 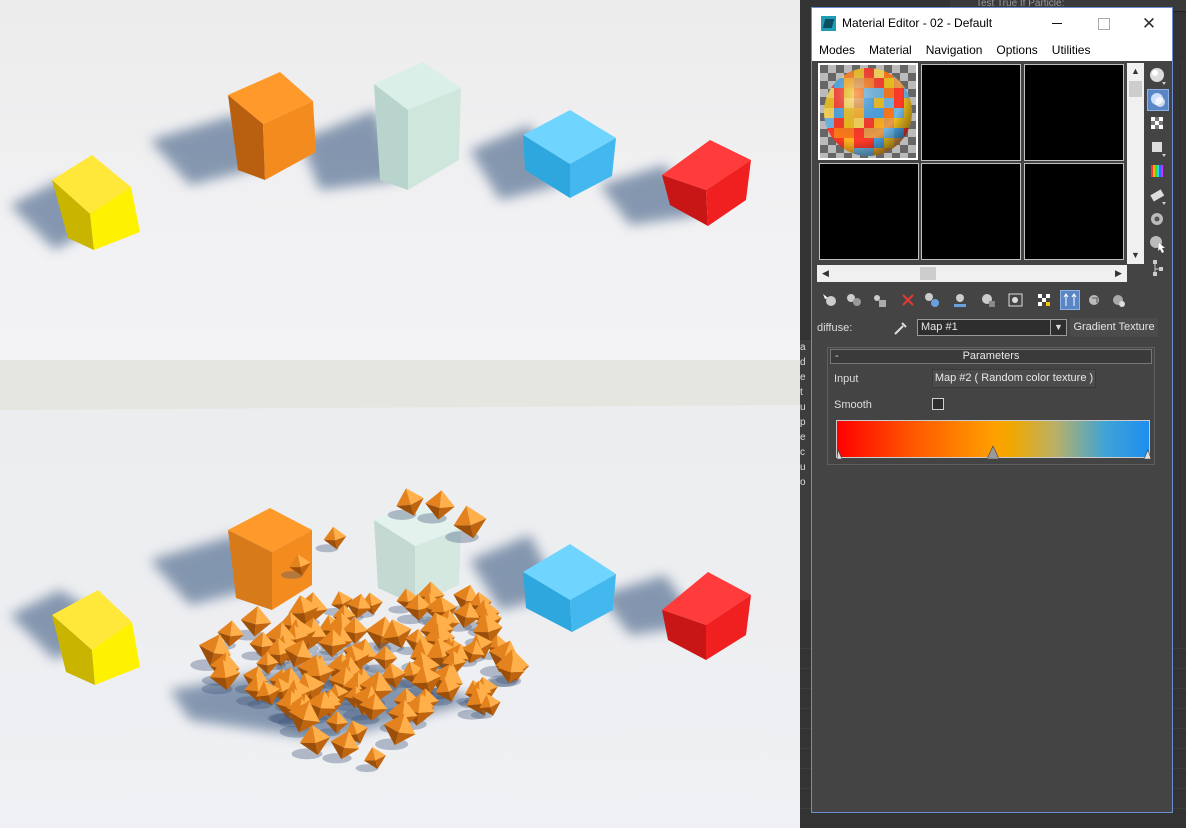 What do you see at coordinates (1149, 23) in the screenshot?
I see `close-button: ✕` at bounding box center [1149, 23].